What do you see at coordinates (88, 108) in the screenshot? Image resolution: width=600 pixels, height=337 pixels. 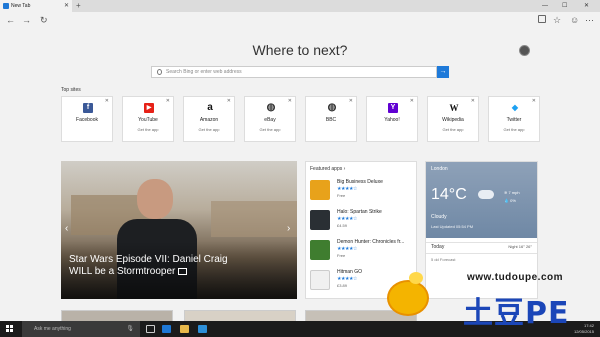 I see `facebook-icon: f` at bounding box center [88, 108].